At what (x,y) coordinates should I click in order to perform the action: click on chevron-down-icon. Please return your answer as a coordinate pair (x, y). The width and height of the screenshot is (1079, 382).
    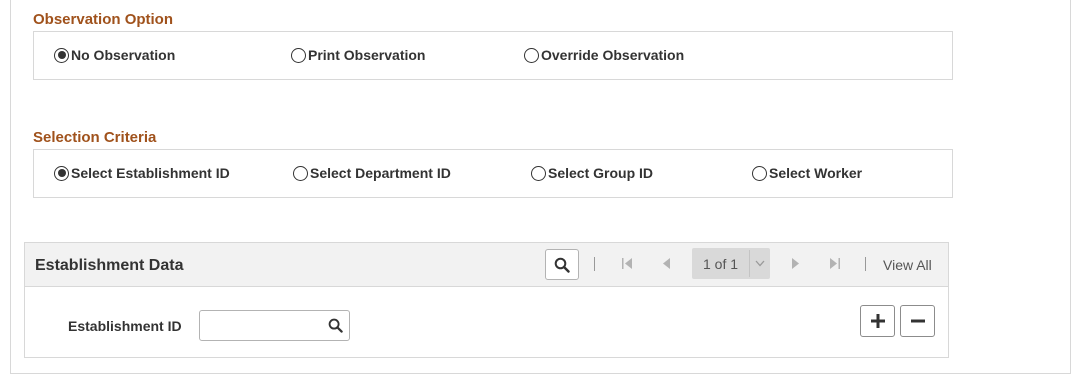
    Looking at the image, I should click on (759, 263).